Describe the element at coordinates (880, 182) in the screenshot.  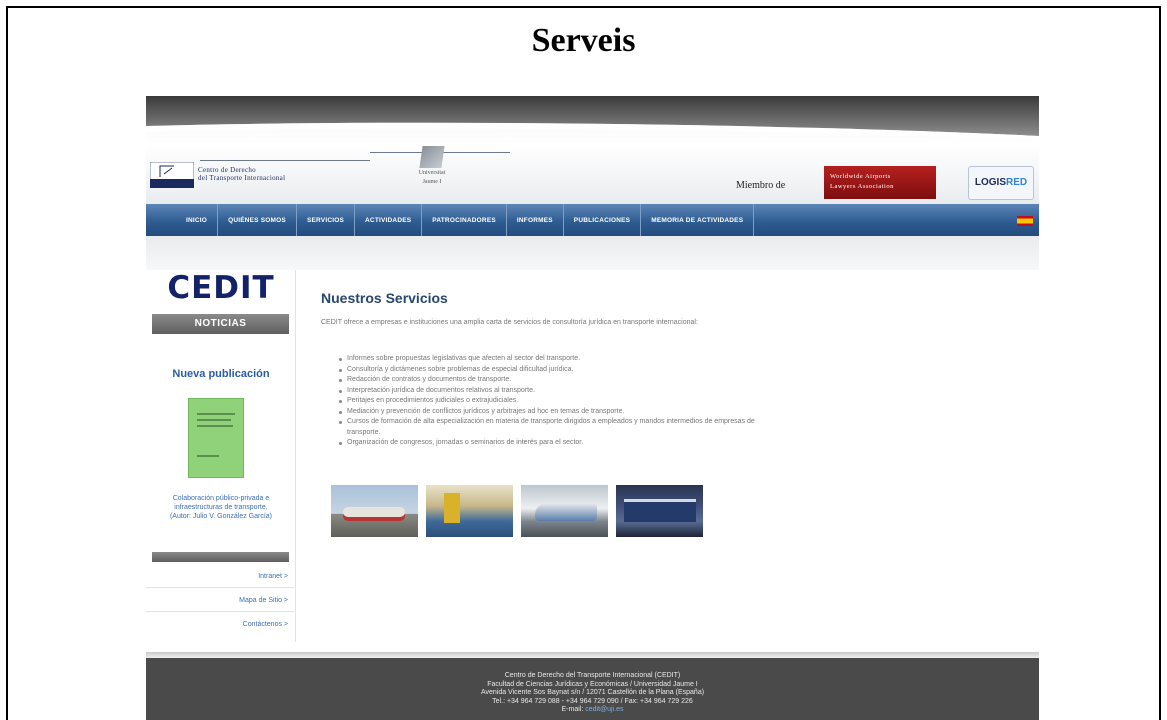
I see `wala-logo-link: Worldwide Airports Lawyers Association` at that location.